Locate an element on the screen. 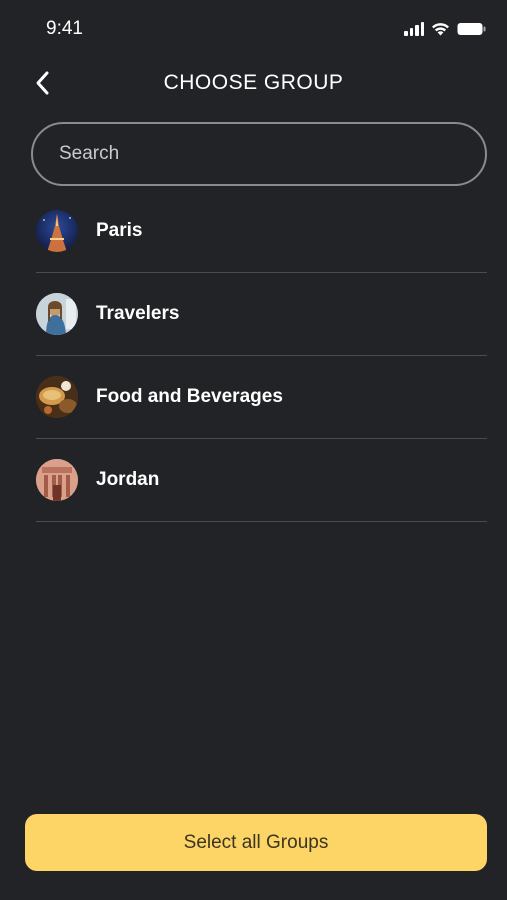 This screenshot has height=900, width=507. battery-icon is located at coordinates (472, 29).